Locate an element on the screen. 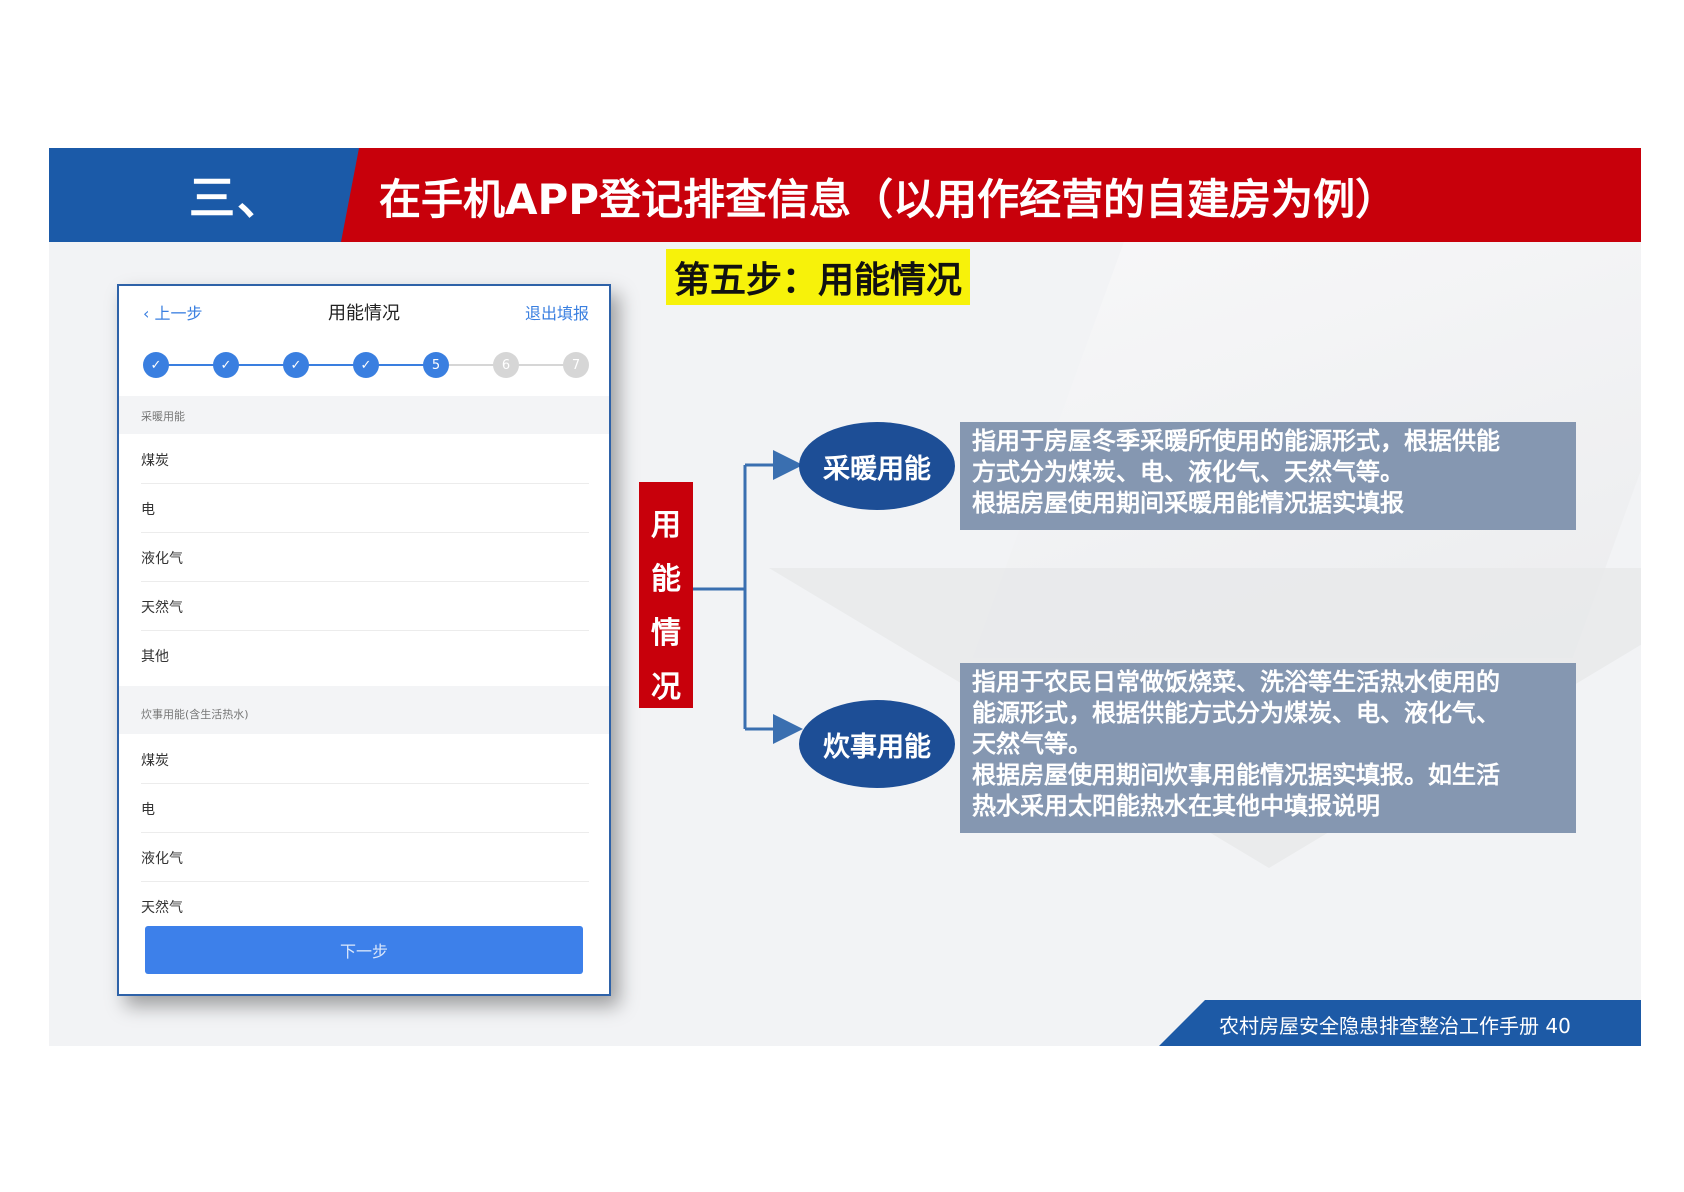  footer-text: 农村房屋安全隐患排查整治工作手册 40 is located at coordinates (1395, 1026).